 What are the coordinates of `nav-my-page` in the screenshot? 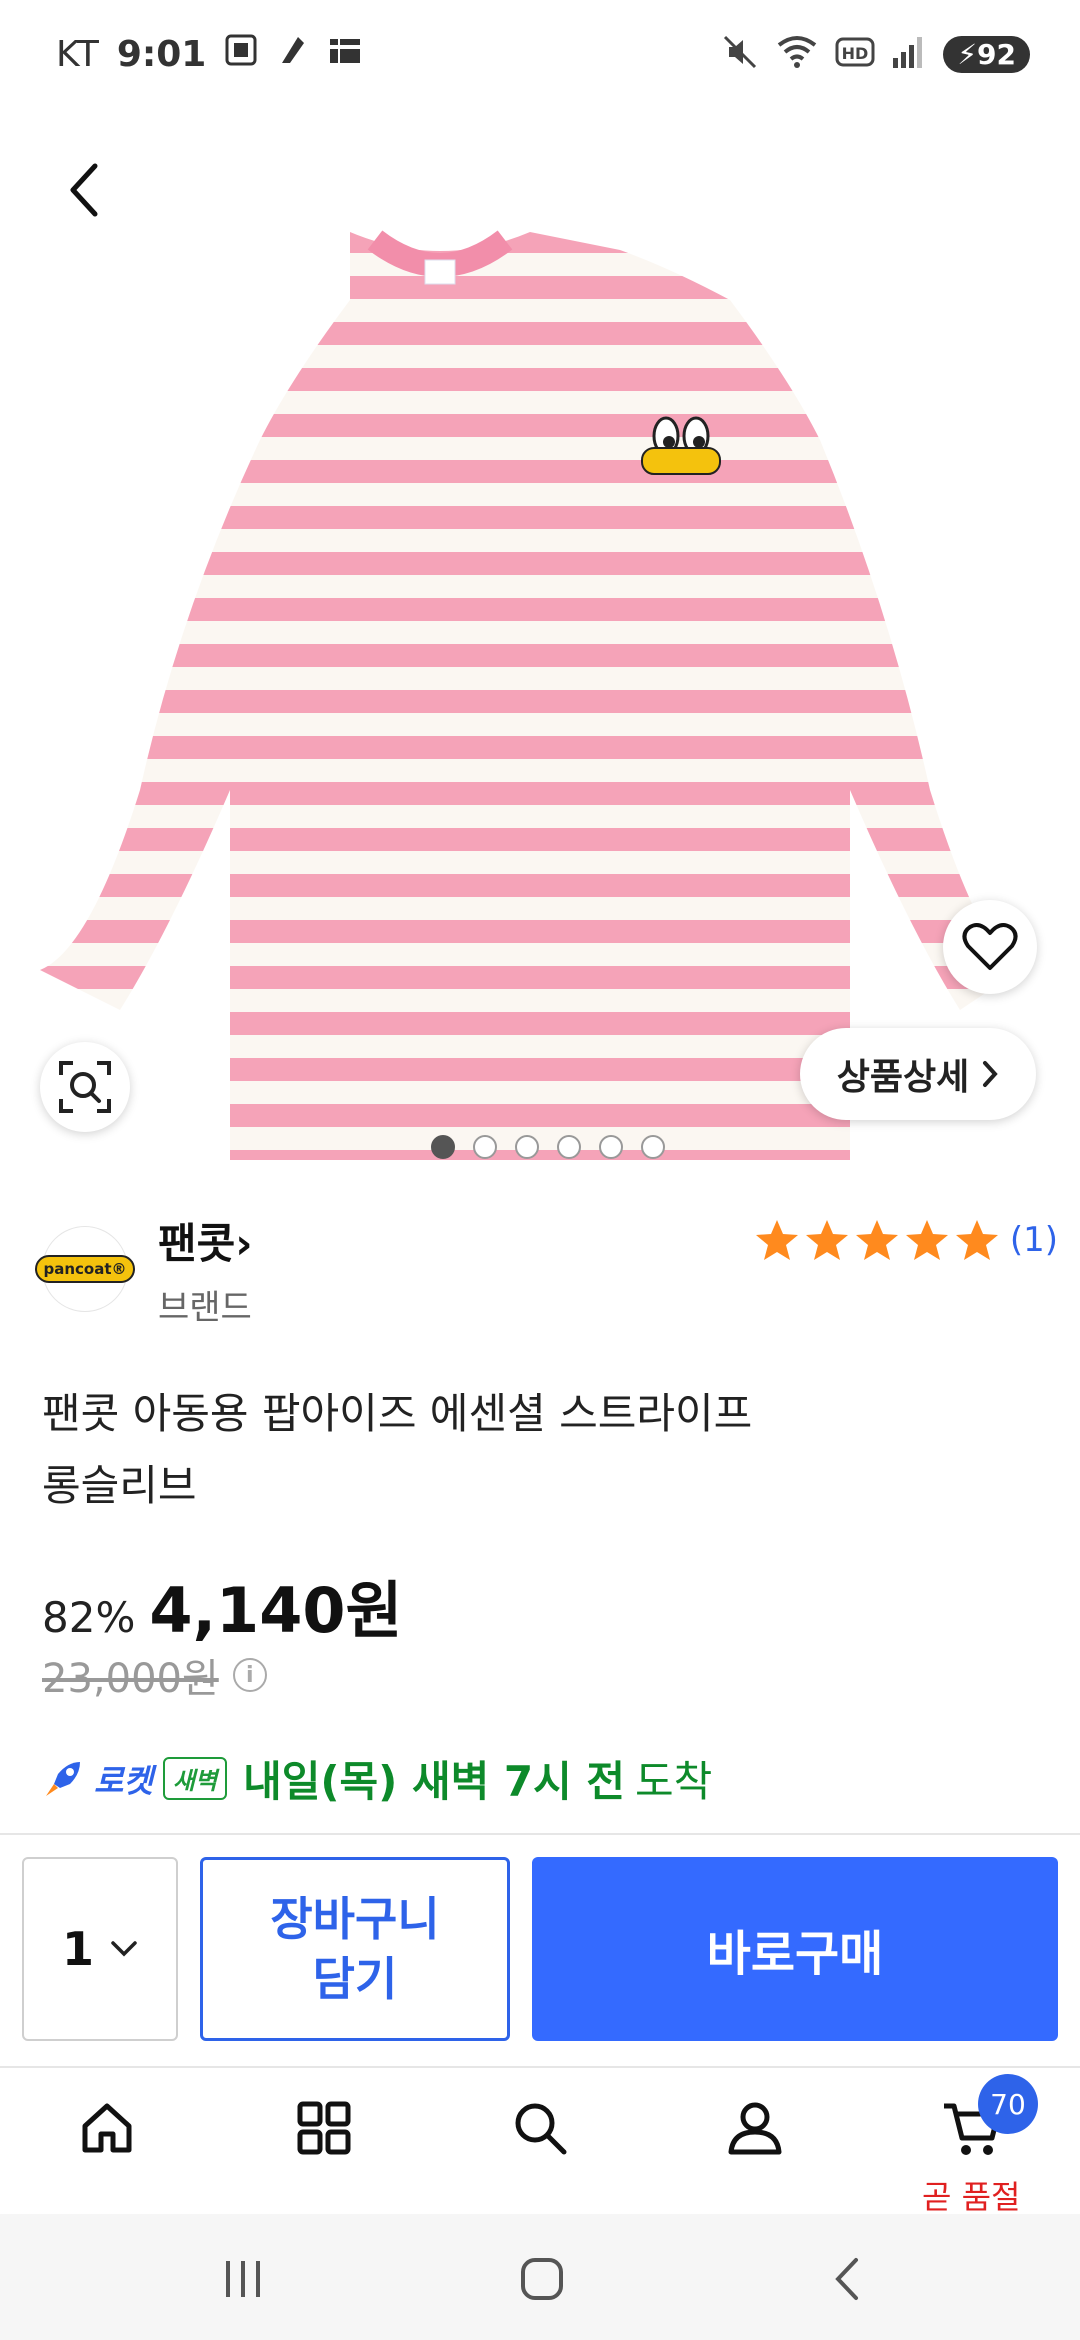 It's located at (755, 2148).